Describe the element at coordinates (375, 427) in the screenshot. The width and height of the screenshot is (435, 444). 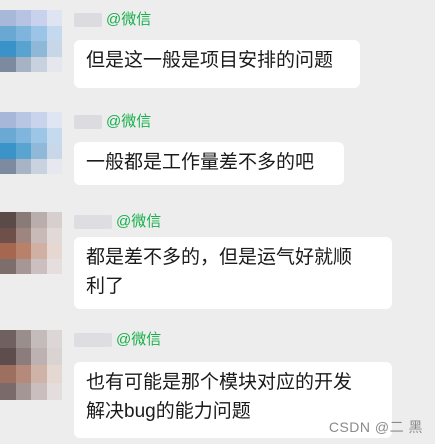
I see `watermark: CSDN @二 黑` at that location.